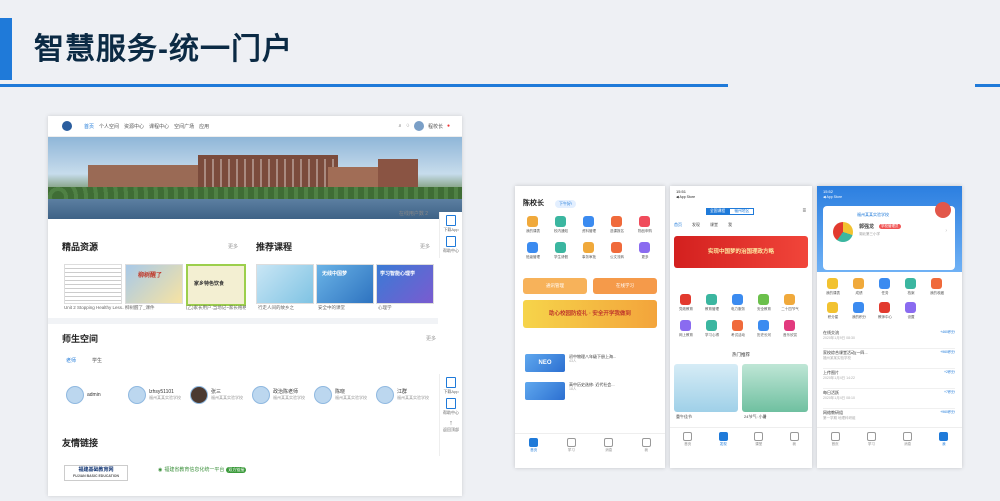 The height and width of the screenshot is (501, 1000). I want to click on online-learning-button: 在线学习, so click(625, 286).